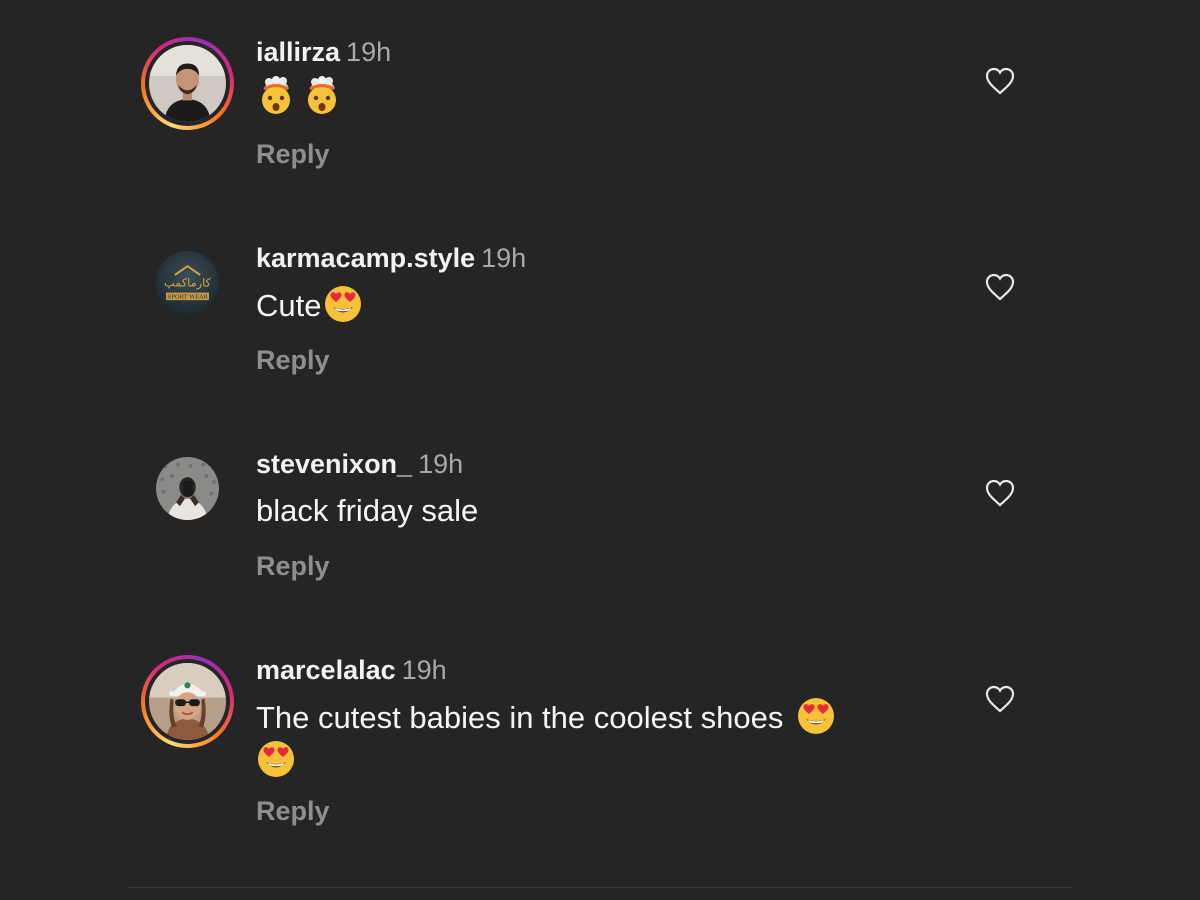 This screenshot has width=1200, height=900. I want to click on comment-text: The cutest babies in the coolest shoes, so click(606, 739).